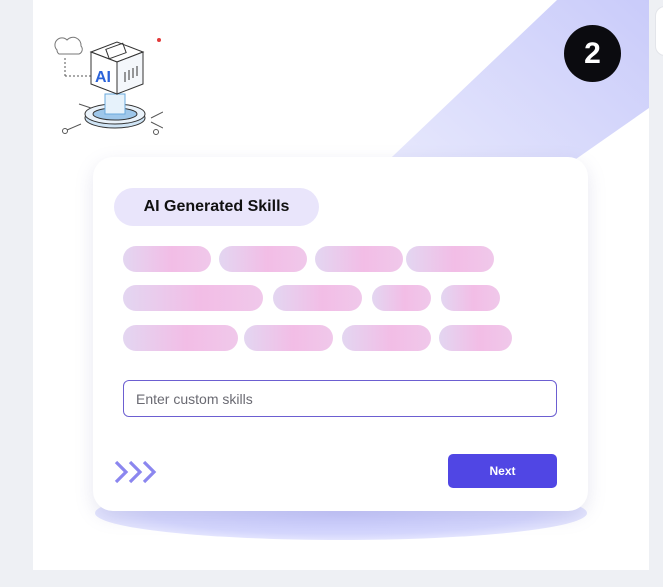  I want to click on custom-skills-input, so click(340, 398).